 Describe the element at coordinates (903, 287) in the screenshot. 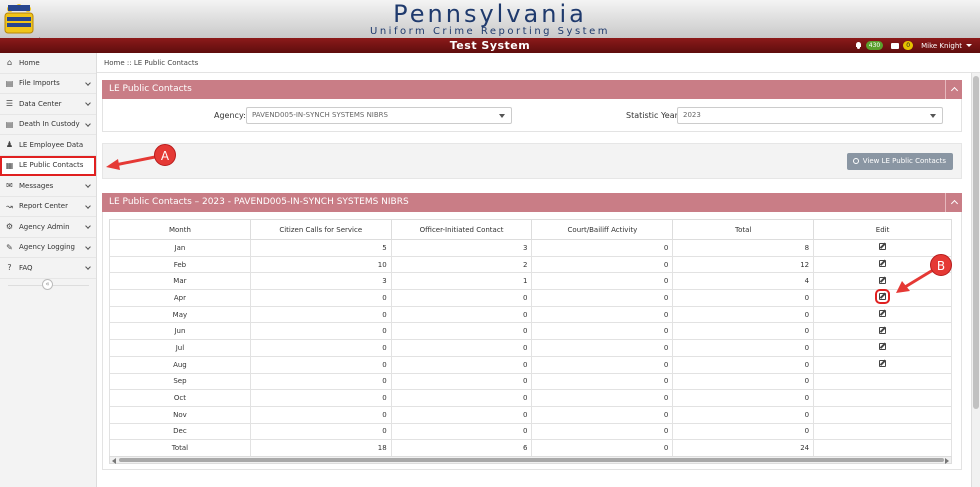

I see `arrow-b-head` at that location.